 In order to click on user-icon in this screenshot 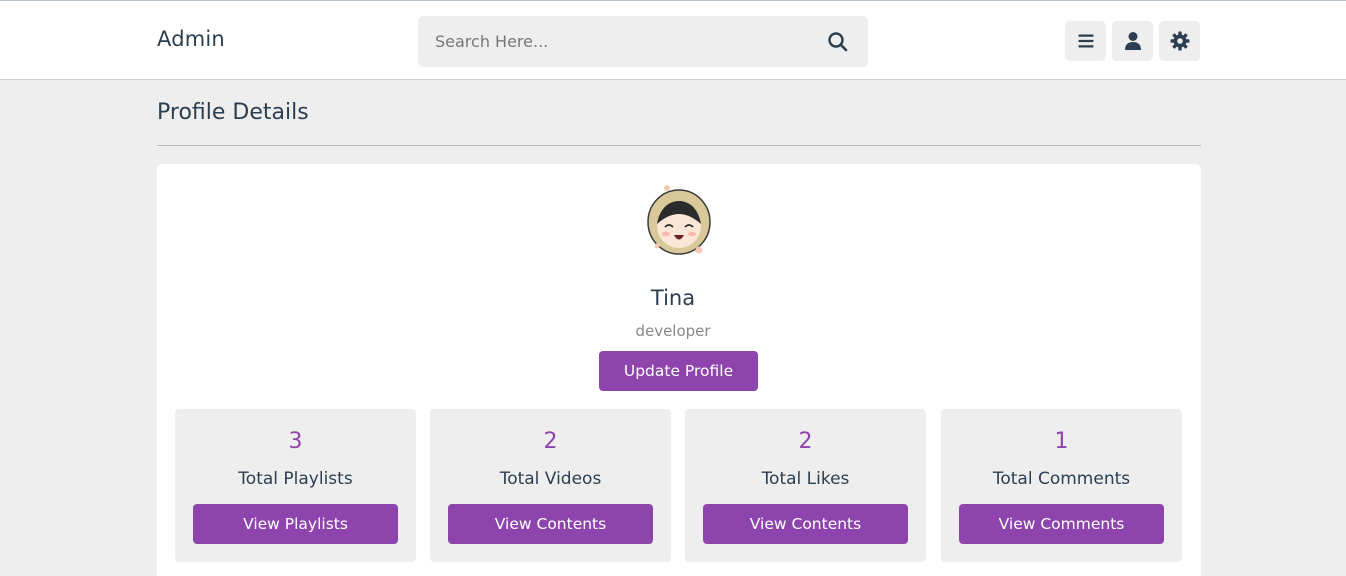, I will do `click(1132, 41)`.